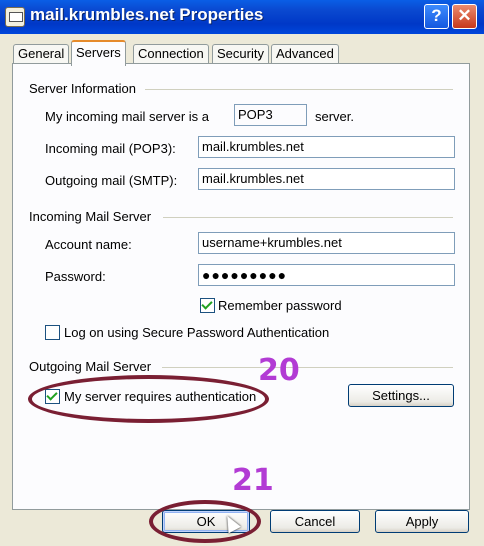  Describe the element at coordinates (253, 480) in the screenshot. I see `step-21-annotation: 21` at that location.